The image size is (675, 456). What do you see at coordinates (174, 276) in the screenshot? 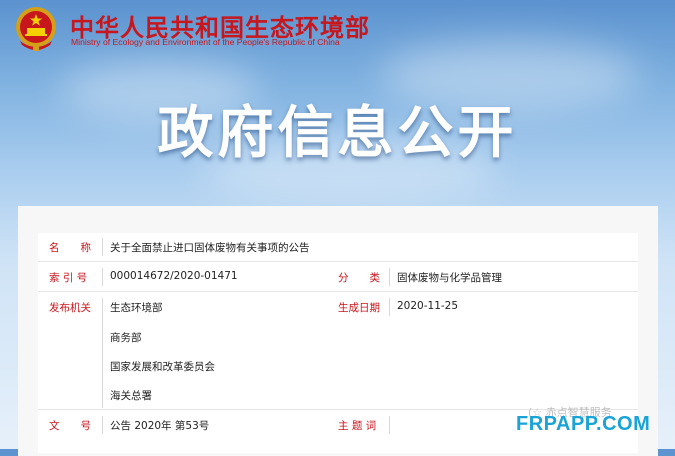
I see `index-number: 000014672/2020-01471` at bounding box center [174, 276].